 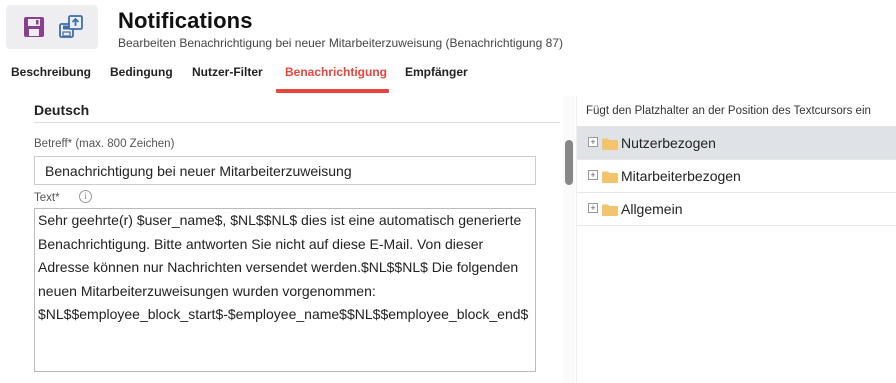 What do you see at coordinates (185, 20) in the screenshot?
I see `page-title: Notifications` at bounding box center [185, 20].